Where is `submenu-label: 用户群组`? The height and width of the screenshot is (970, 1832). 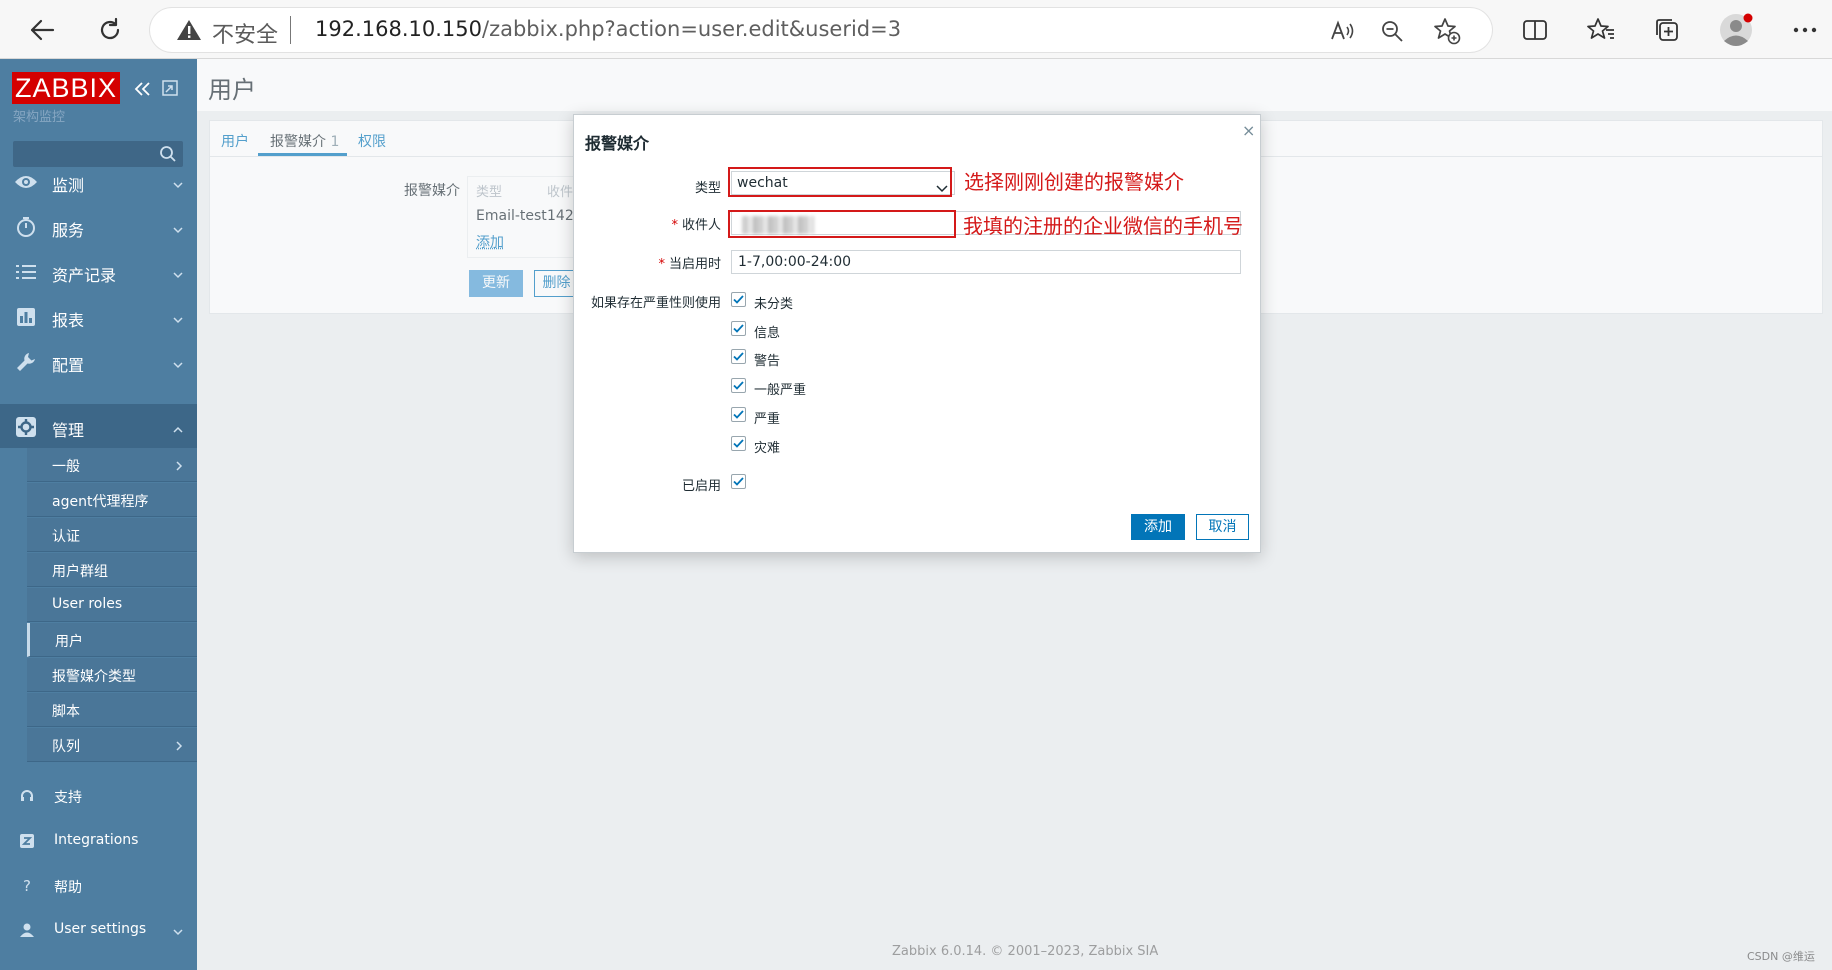
submenu-label: 用户群组 is located at coordinates (80, 572).